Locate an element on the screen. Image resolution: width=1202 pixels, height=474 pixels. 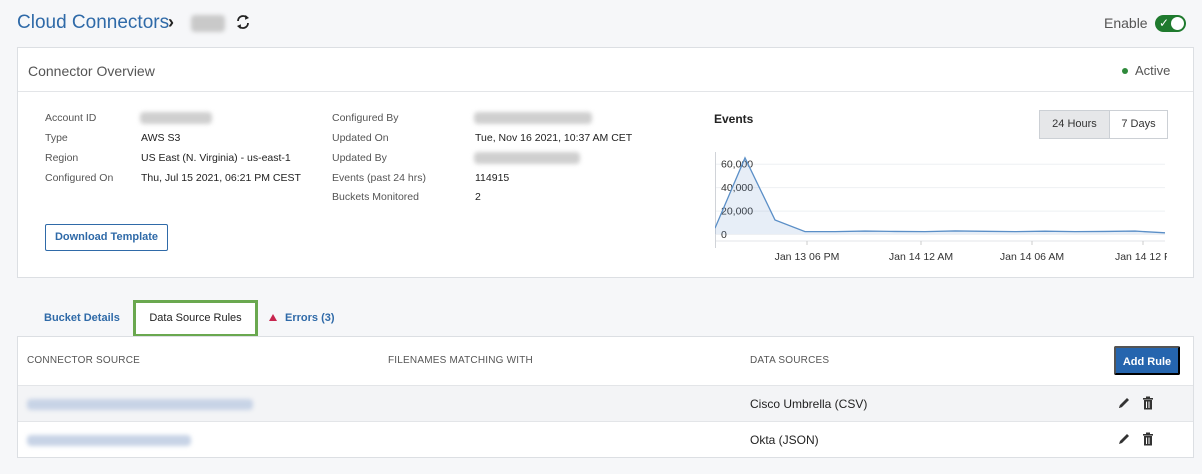
data-source-cell: Cisco Umbrella (CSV) is located at coordinates (809, 404).